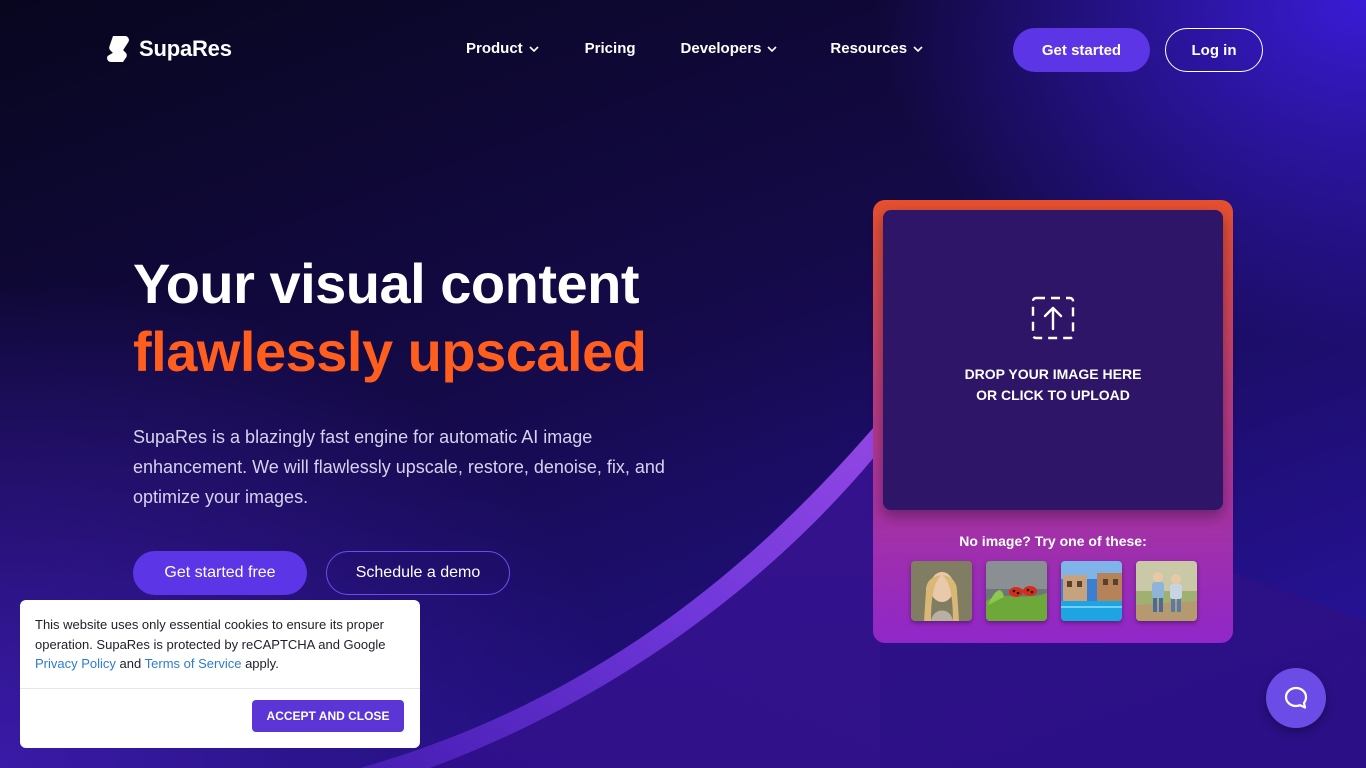  I want to click on nav-item-pricing: Pricing, so click(610, 48).